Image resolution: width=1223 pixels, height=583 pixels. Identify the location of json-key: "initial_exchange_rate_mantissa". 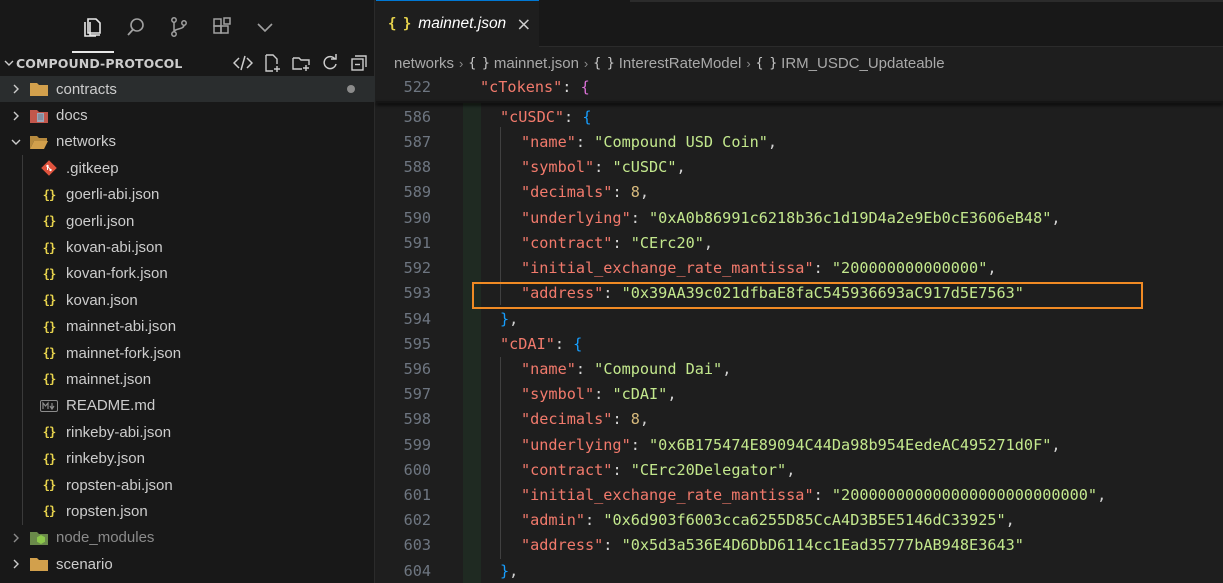
(667, 495).